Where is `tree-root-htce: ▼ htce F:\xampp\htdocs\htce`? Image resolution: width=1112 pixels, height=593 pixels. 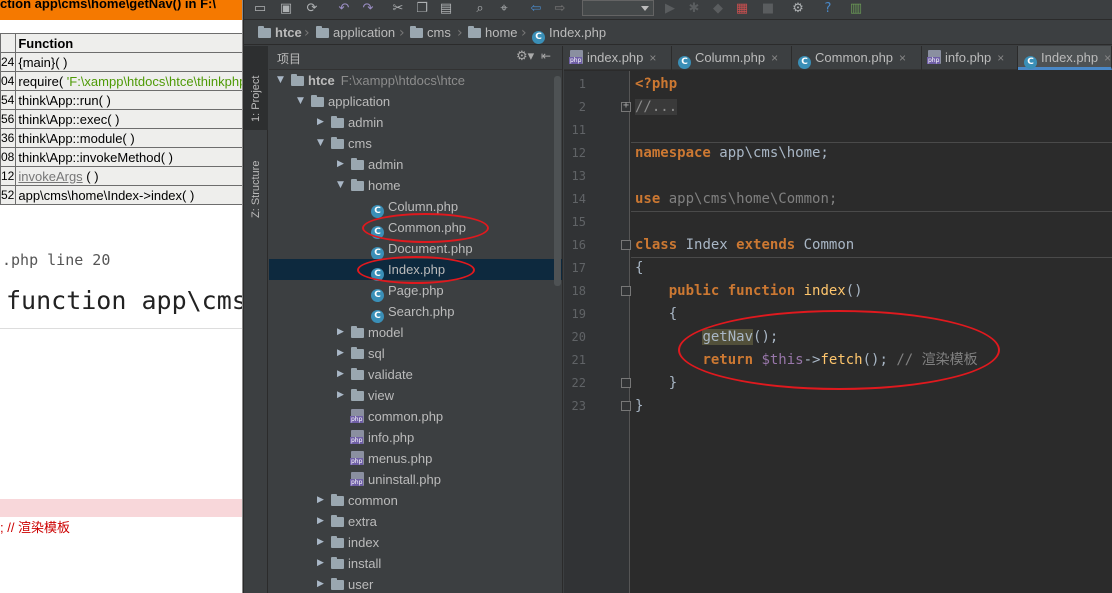
tree-root-htce: ▼ htce F:\xampp\htdocs\htce is located at coordinates (415, 80).